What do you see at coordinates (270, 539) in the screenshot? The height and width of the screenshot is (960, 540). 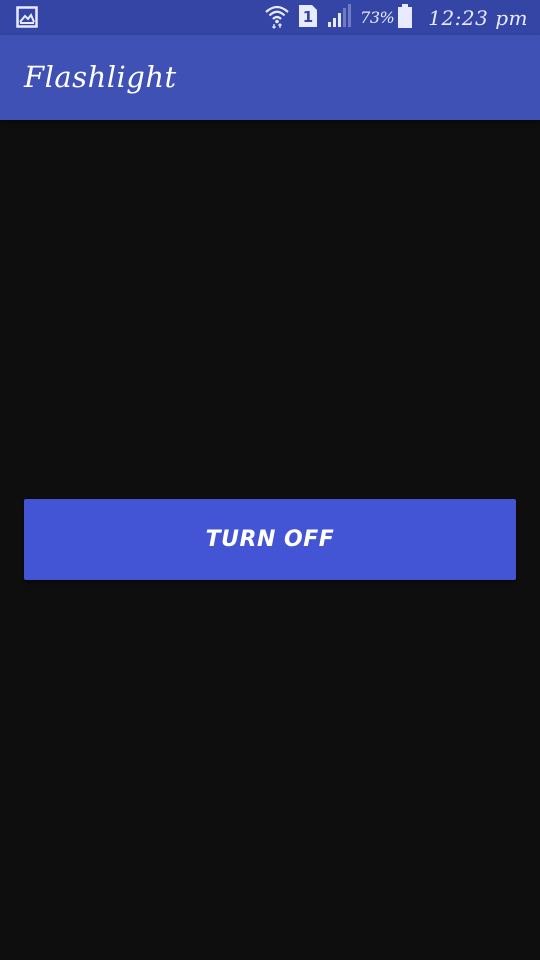 I see `turn-off-button: TURN OFF` at bounding box center [270, 539].